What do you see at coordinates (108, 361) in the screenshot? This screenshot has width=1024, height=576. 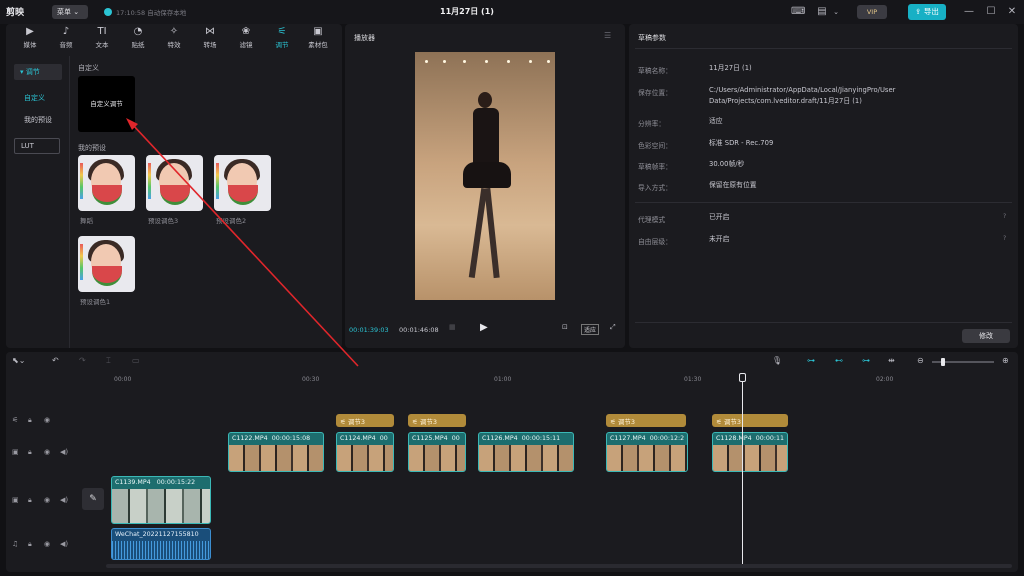 I see `split-icon: ⌶` at bounding box center [108, 361].